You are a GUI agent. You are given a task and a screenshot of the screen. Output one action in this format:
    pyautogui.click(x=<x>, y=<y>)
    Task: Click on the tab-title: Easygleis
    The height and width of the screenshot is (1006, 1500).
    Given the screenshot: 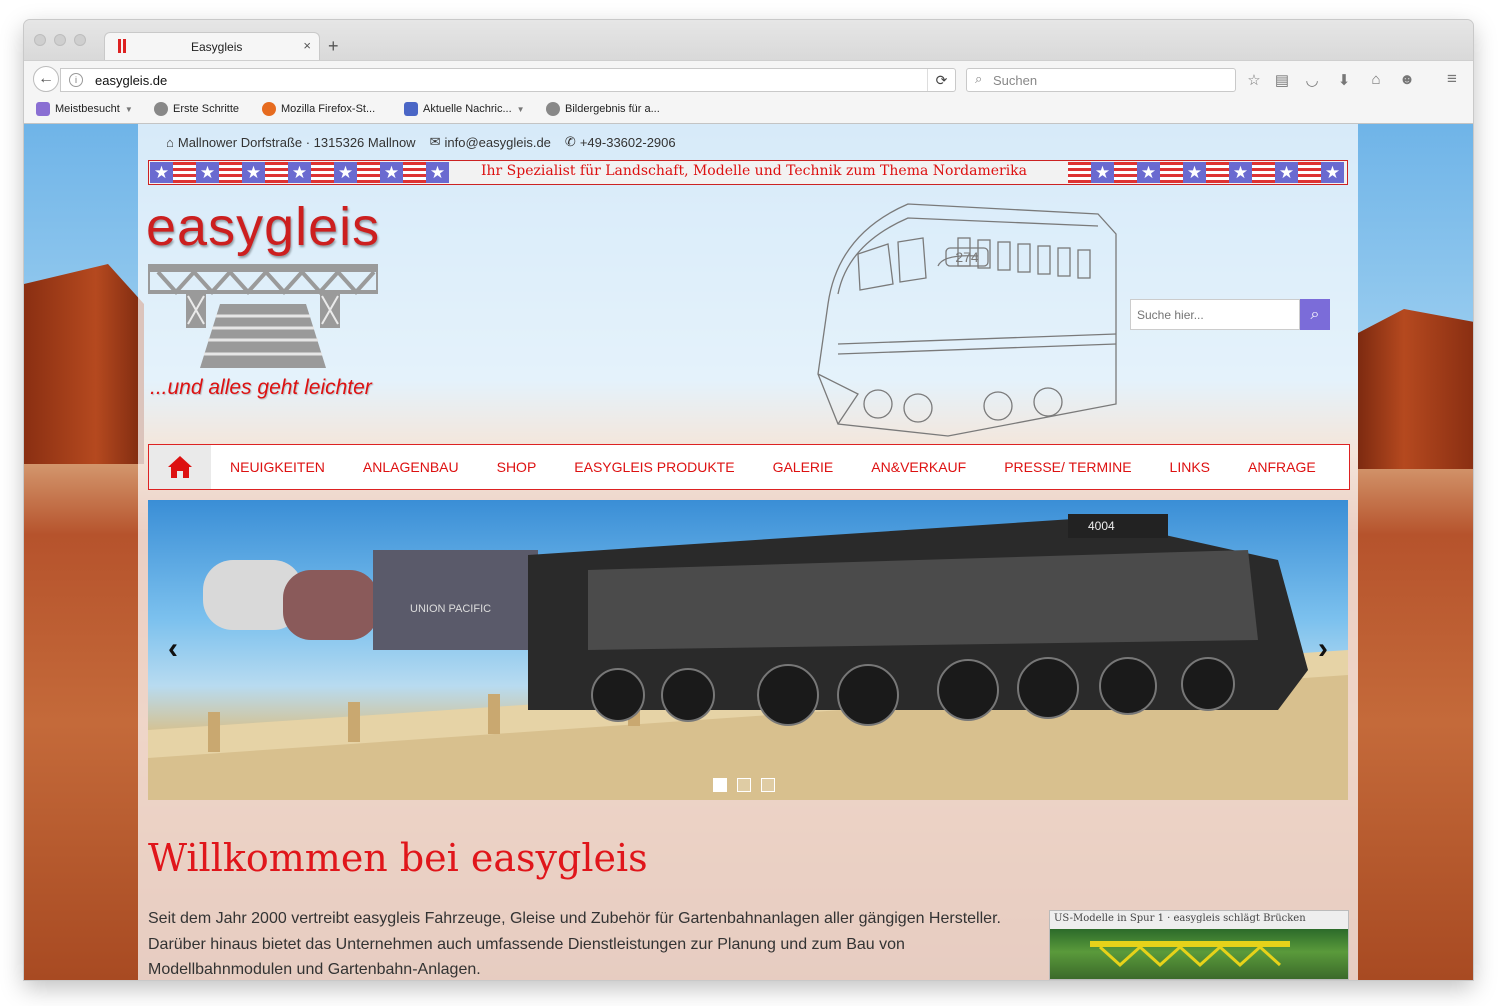 What is the action you would take?
    pyautogui.click(x=217, y=47)
    